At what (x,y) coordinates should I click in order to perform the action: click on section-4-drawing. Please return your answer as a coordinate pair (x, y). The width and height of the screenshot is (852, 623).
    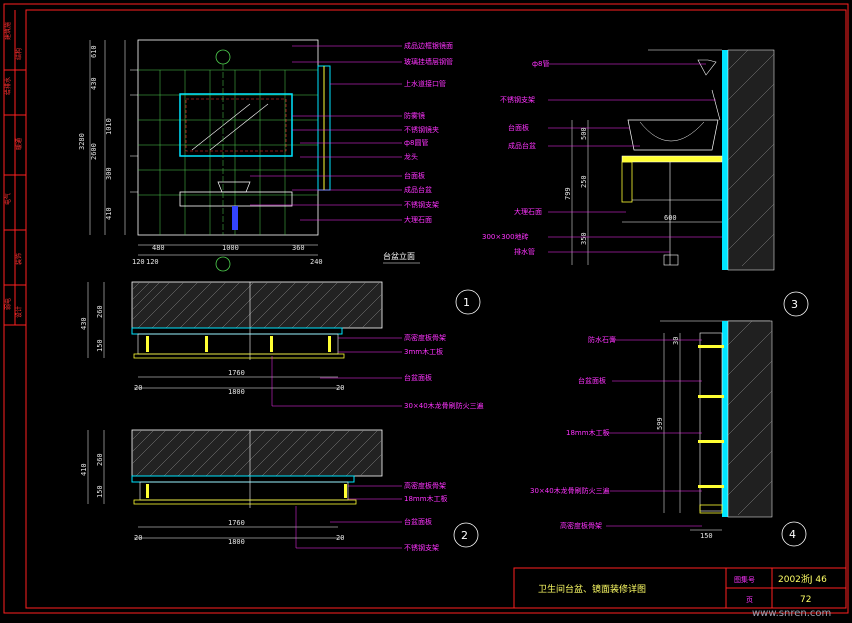
    Looking at the image, I should click on (706, 433).